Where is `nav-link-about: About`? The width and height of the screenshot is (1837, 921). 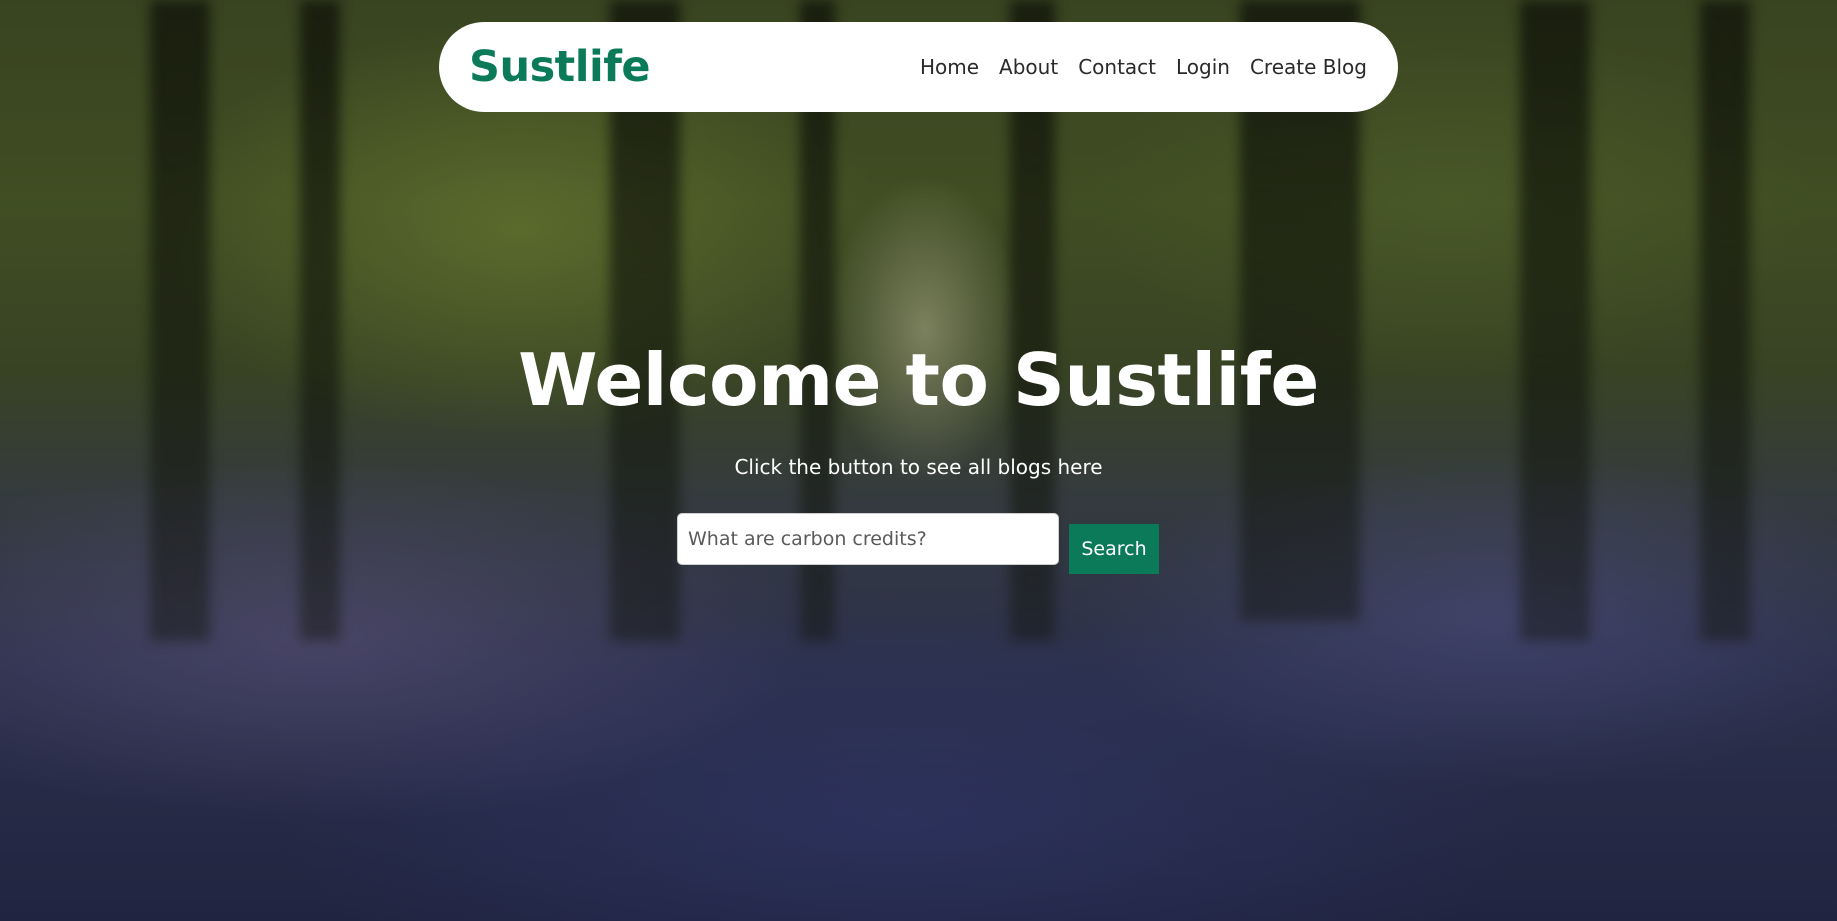
nav-link-about: About is located at coordinates (1028, 67).